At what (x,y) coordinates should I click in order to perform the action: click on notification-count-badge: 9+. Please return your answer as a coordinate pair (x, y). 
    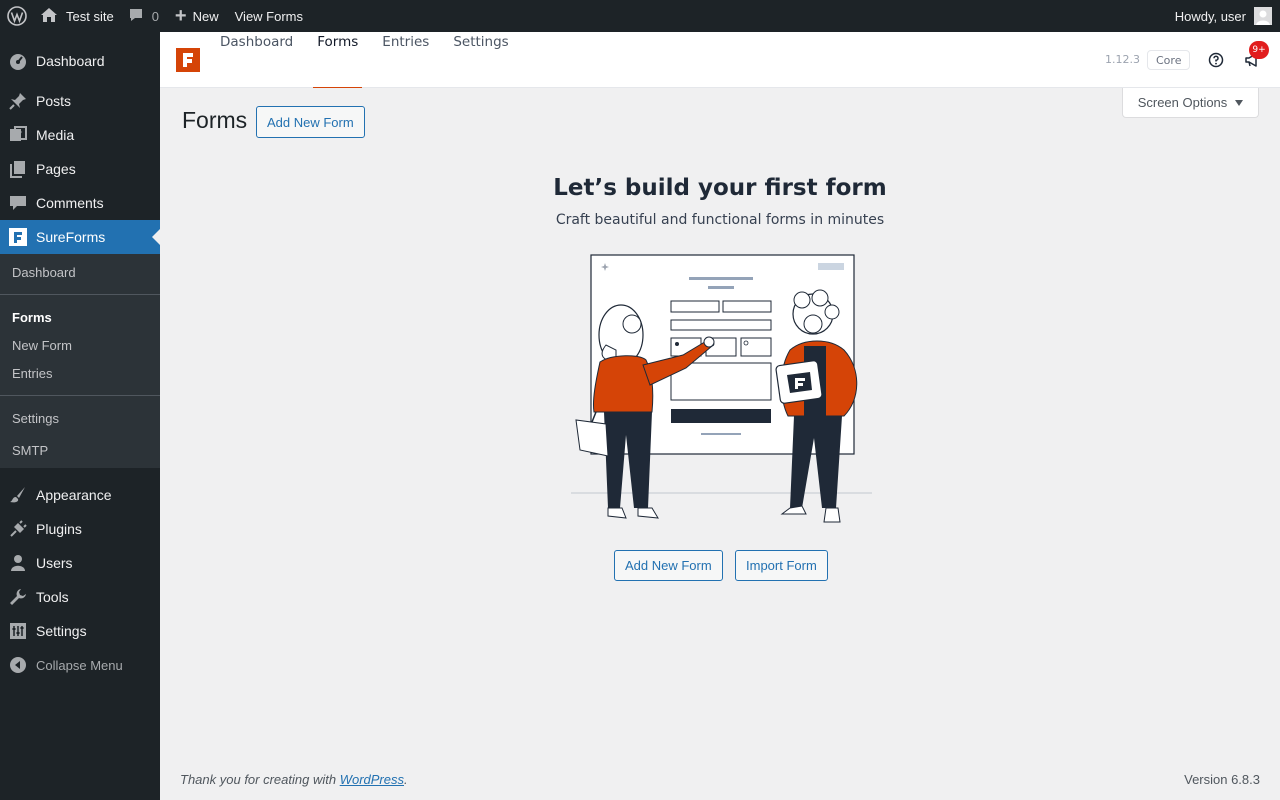
    Looking at the image, I should click on (1259, 50).